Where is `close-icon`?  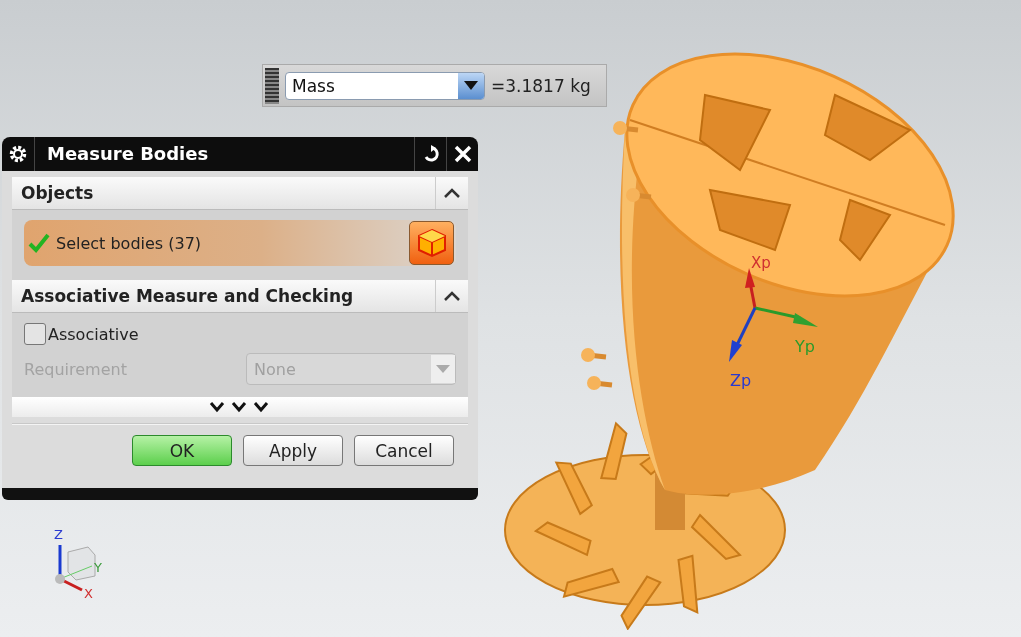 close-icon is located at coordinates (462, 154).